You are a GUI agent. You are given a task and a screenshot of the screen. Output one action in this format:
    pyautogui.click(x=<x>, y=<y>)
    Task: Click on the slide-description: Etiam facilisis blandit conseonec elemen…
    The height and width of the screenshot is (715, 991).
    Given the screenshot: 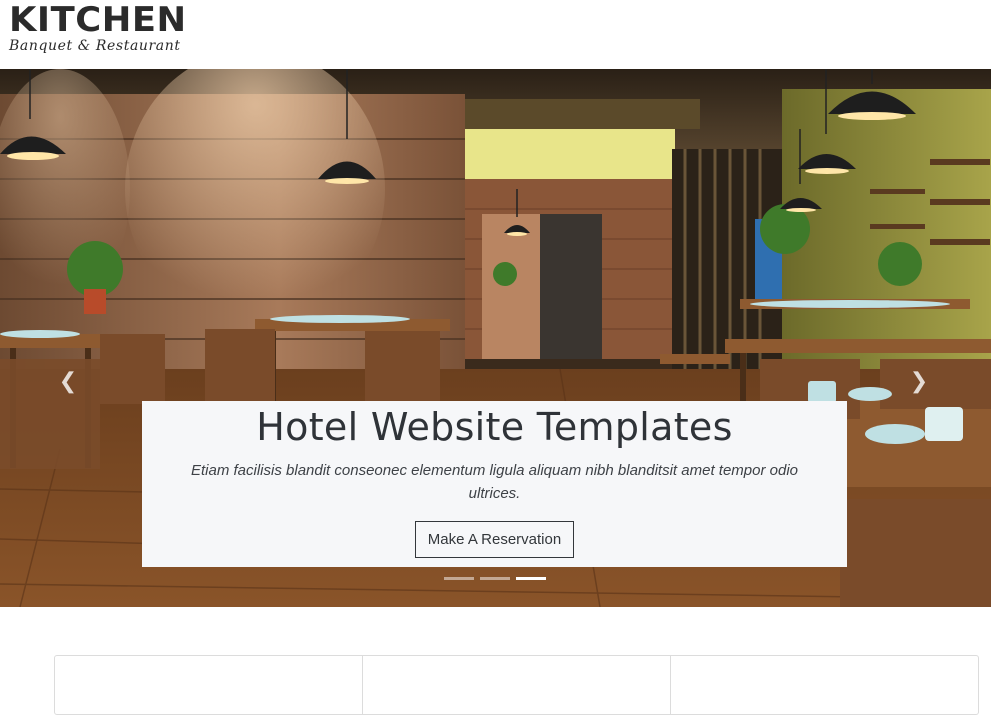 What is the action you would take?
    pyautogui.click(x=494, y=482)
    